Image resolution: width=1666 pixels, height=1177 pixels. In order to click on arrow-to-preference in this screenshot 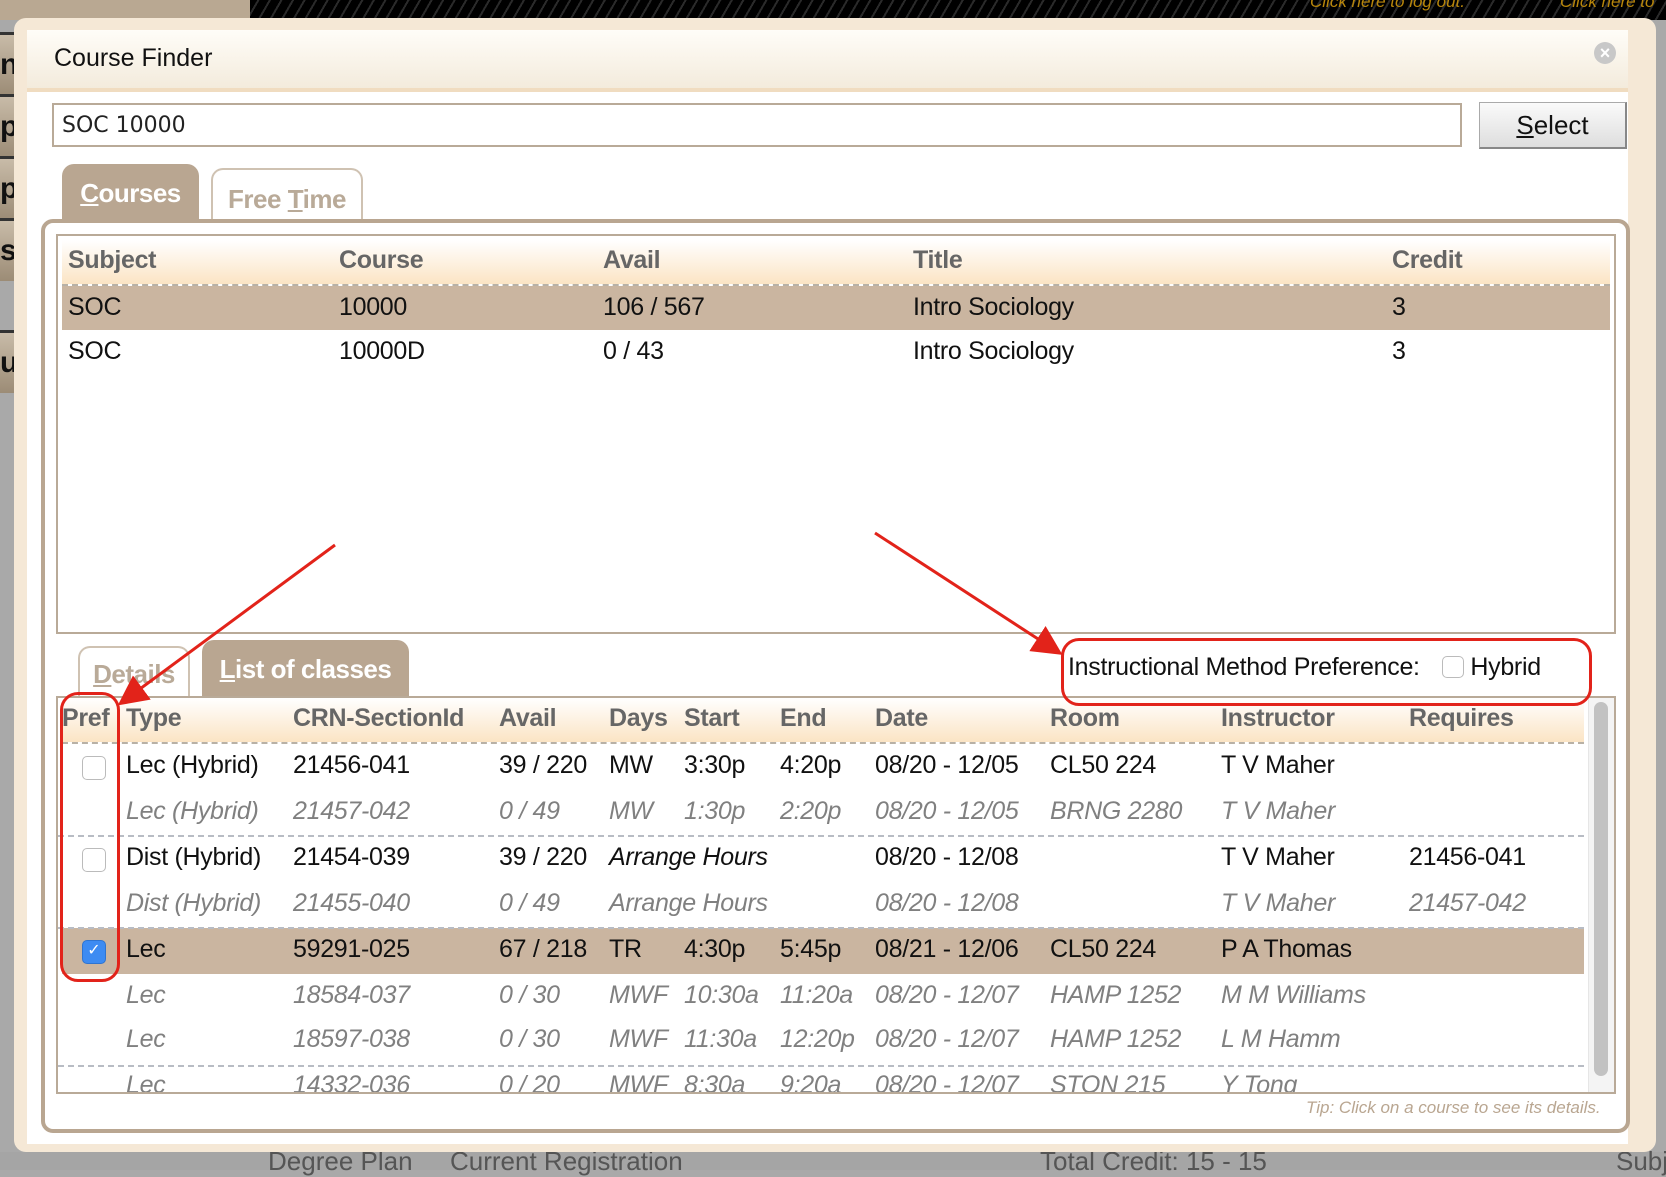, I will do `click(968, 593)`.